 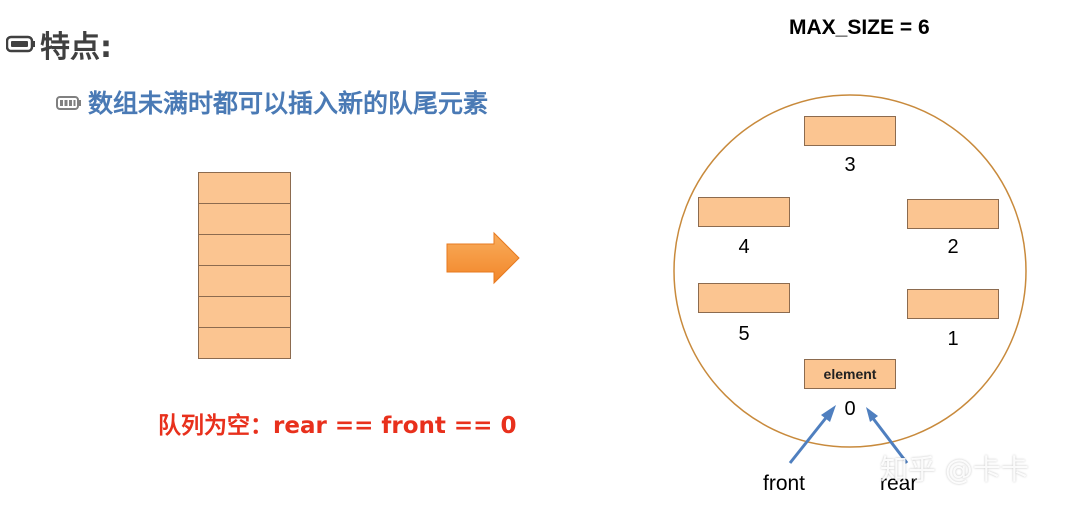 What do you see at coordinates (744, 247) in the screenshot?
I see `slot-index-4: 4` at bounding box center [744, 247].